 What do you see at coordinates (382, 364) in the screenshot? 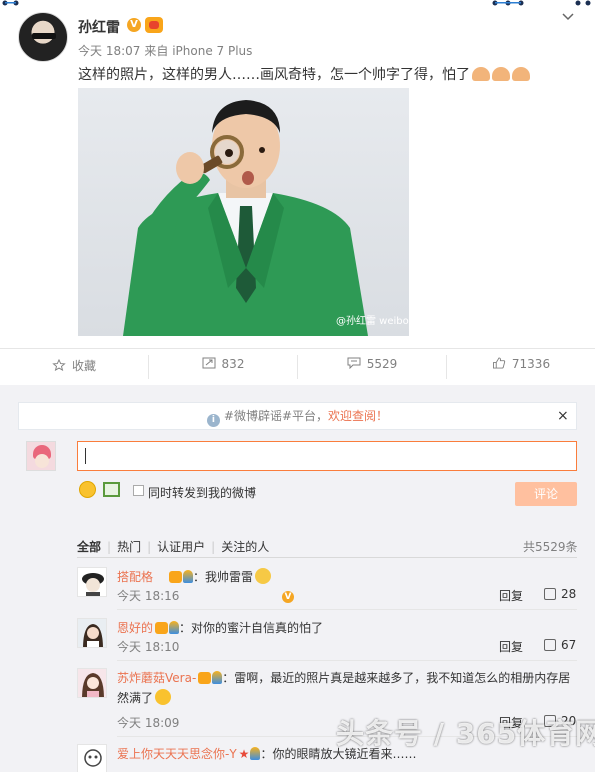
I see `comment-count: 5529` at bounding box center [382, 364].